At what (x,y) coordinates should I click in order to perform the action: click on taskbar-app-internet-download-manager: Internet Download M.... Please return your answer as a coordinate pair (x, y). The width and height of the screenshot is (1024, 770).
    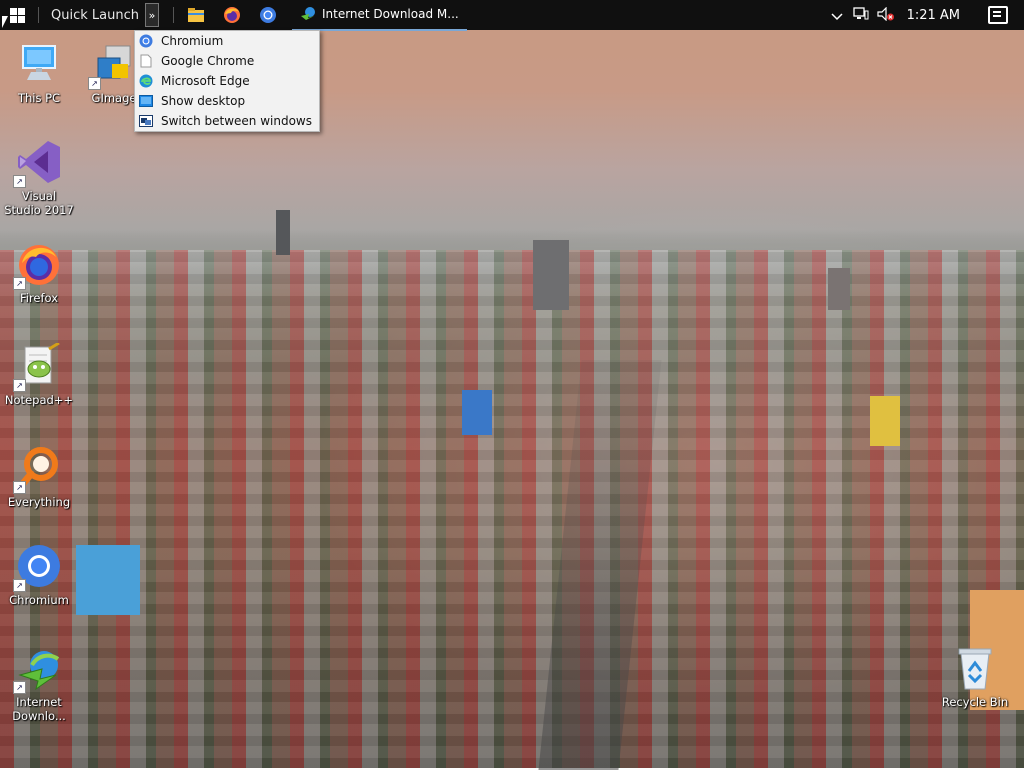
    Looking at the image, I should click on (379, 15).